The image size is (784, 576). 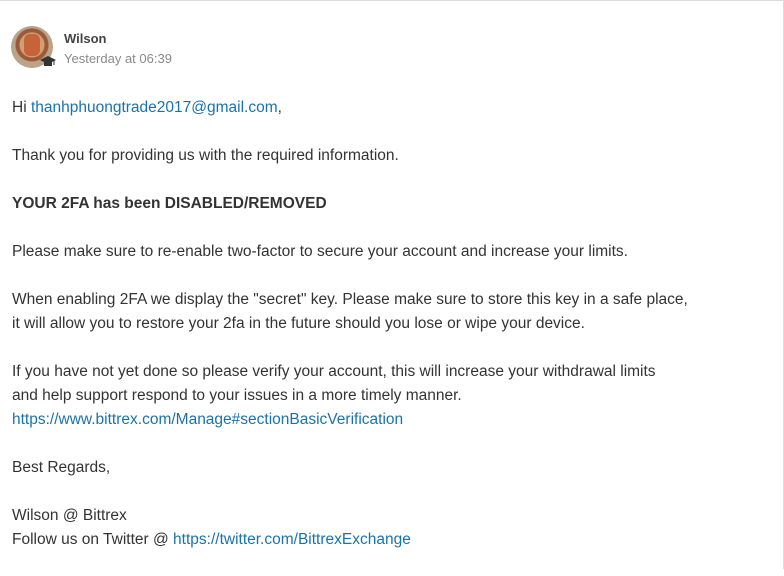 I want to click on sender-name: Wilson, so click(x=85, y=38).